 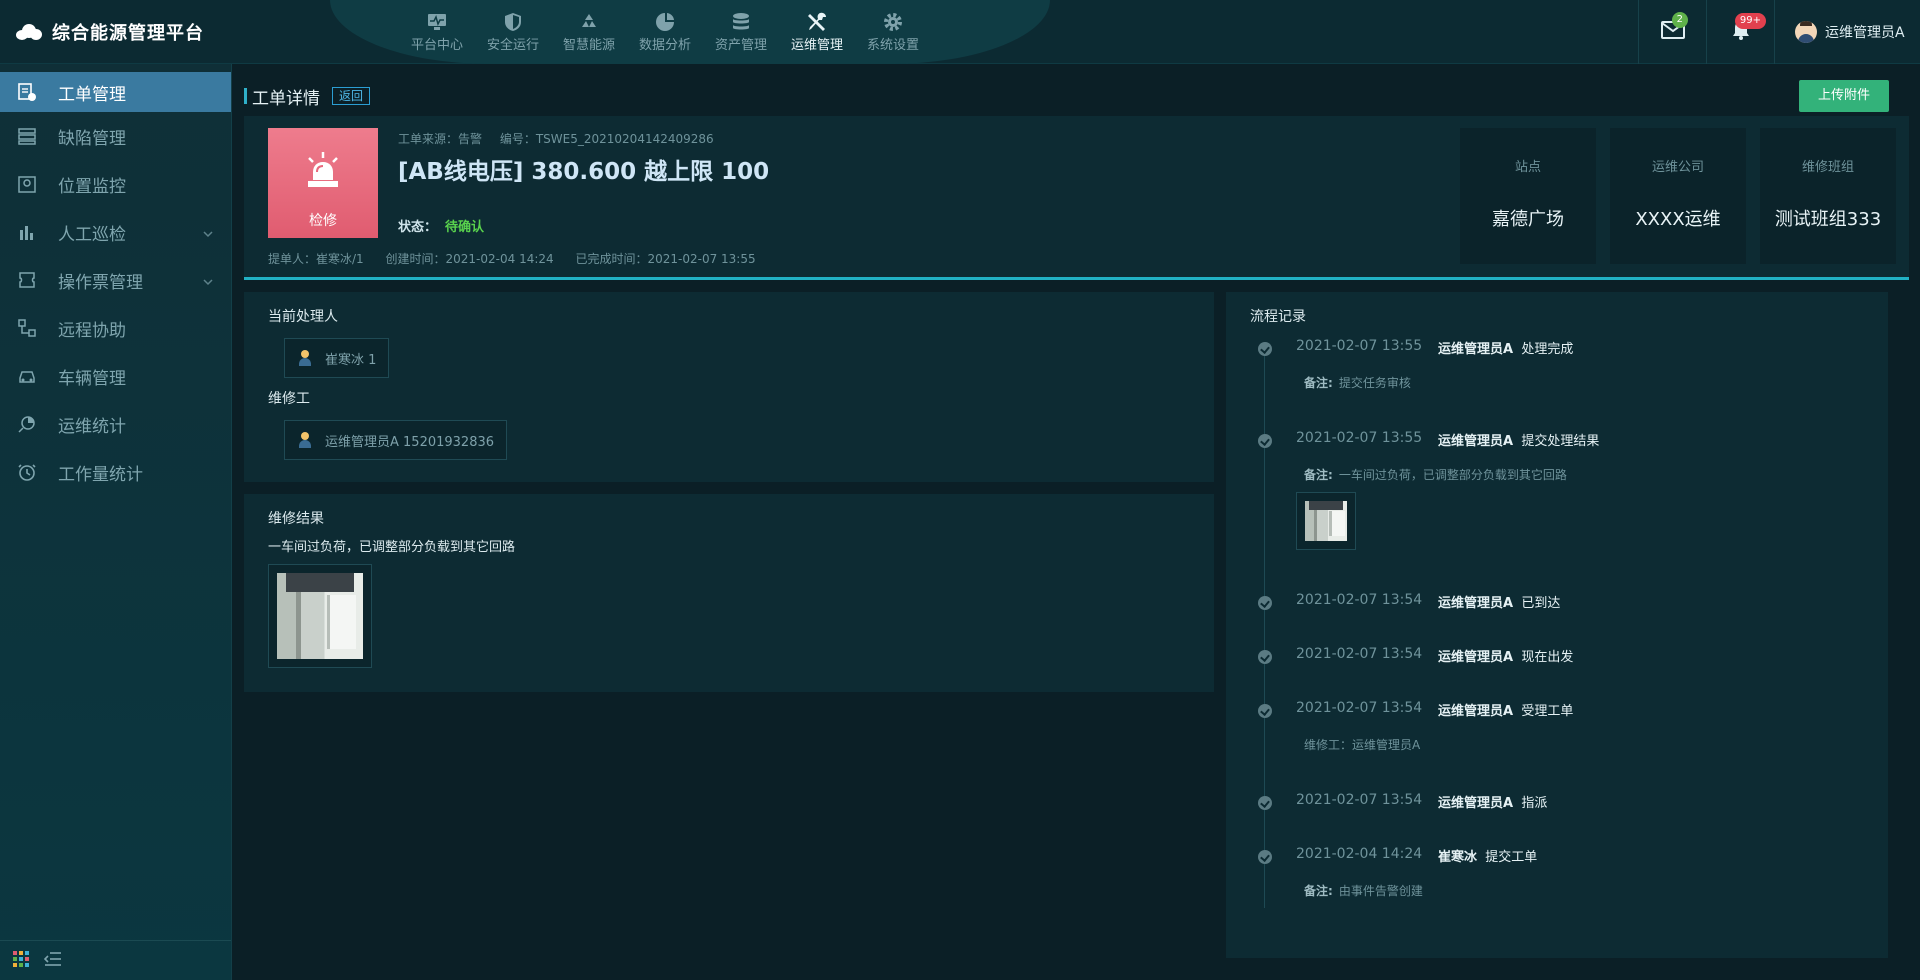 What do you see at coordinates (1374, 383) in the screenshot?
I see `note-text: 提交任务审核` at bounding box center [1374, 383].